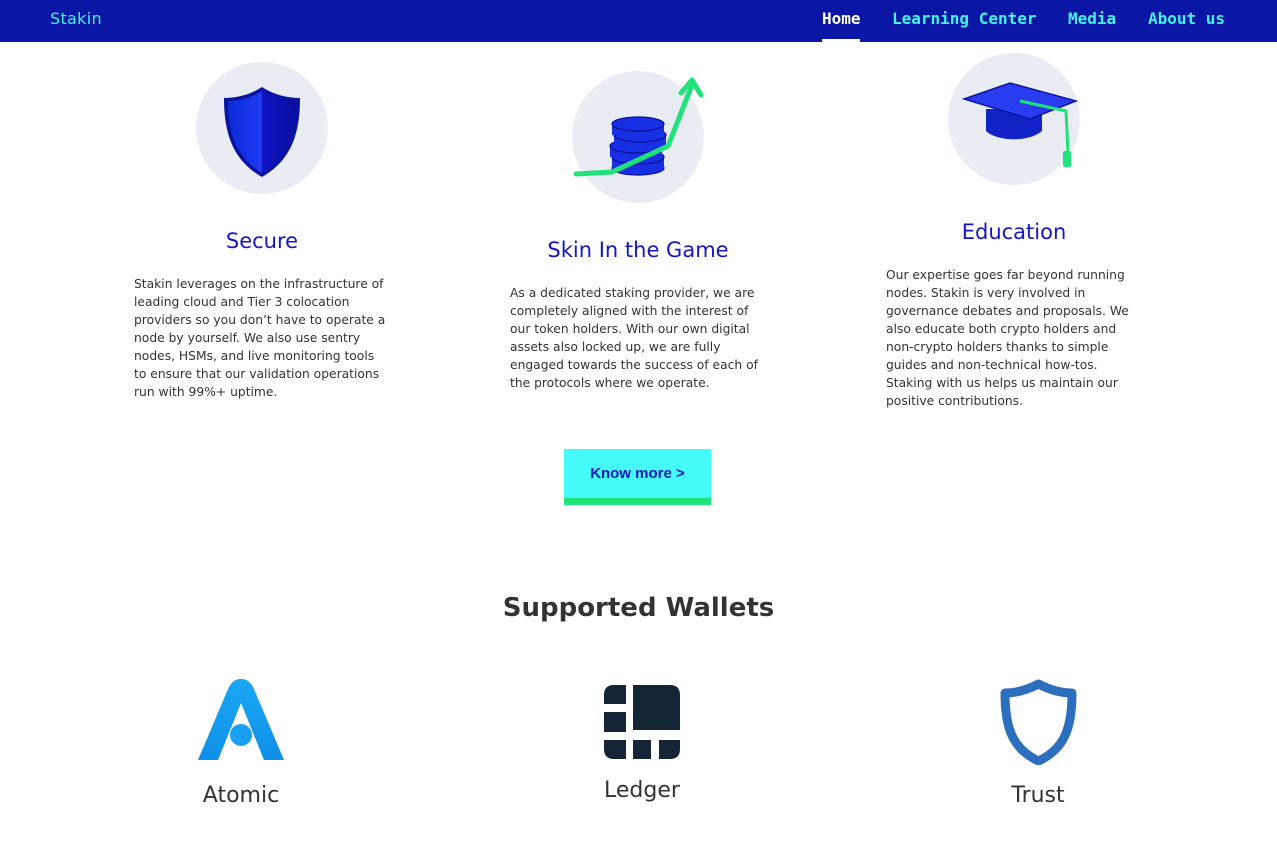 The height and width of the screenshot is (854, 1277). Describe the element at coordinates (241, 719) in the screenshot. I see `atomic-logo-icon` at that location.